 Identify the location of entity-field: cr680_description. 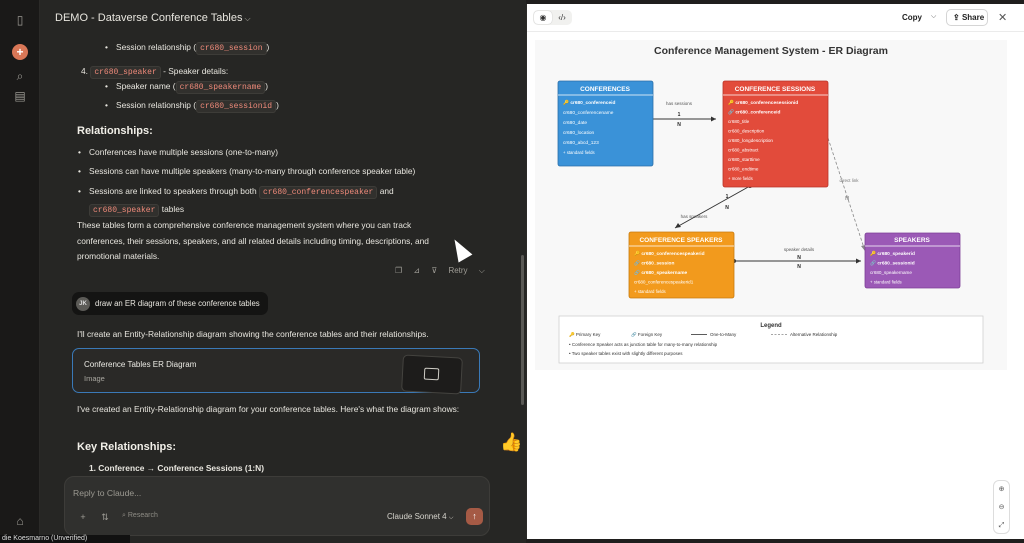
(746, 131).